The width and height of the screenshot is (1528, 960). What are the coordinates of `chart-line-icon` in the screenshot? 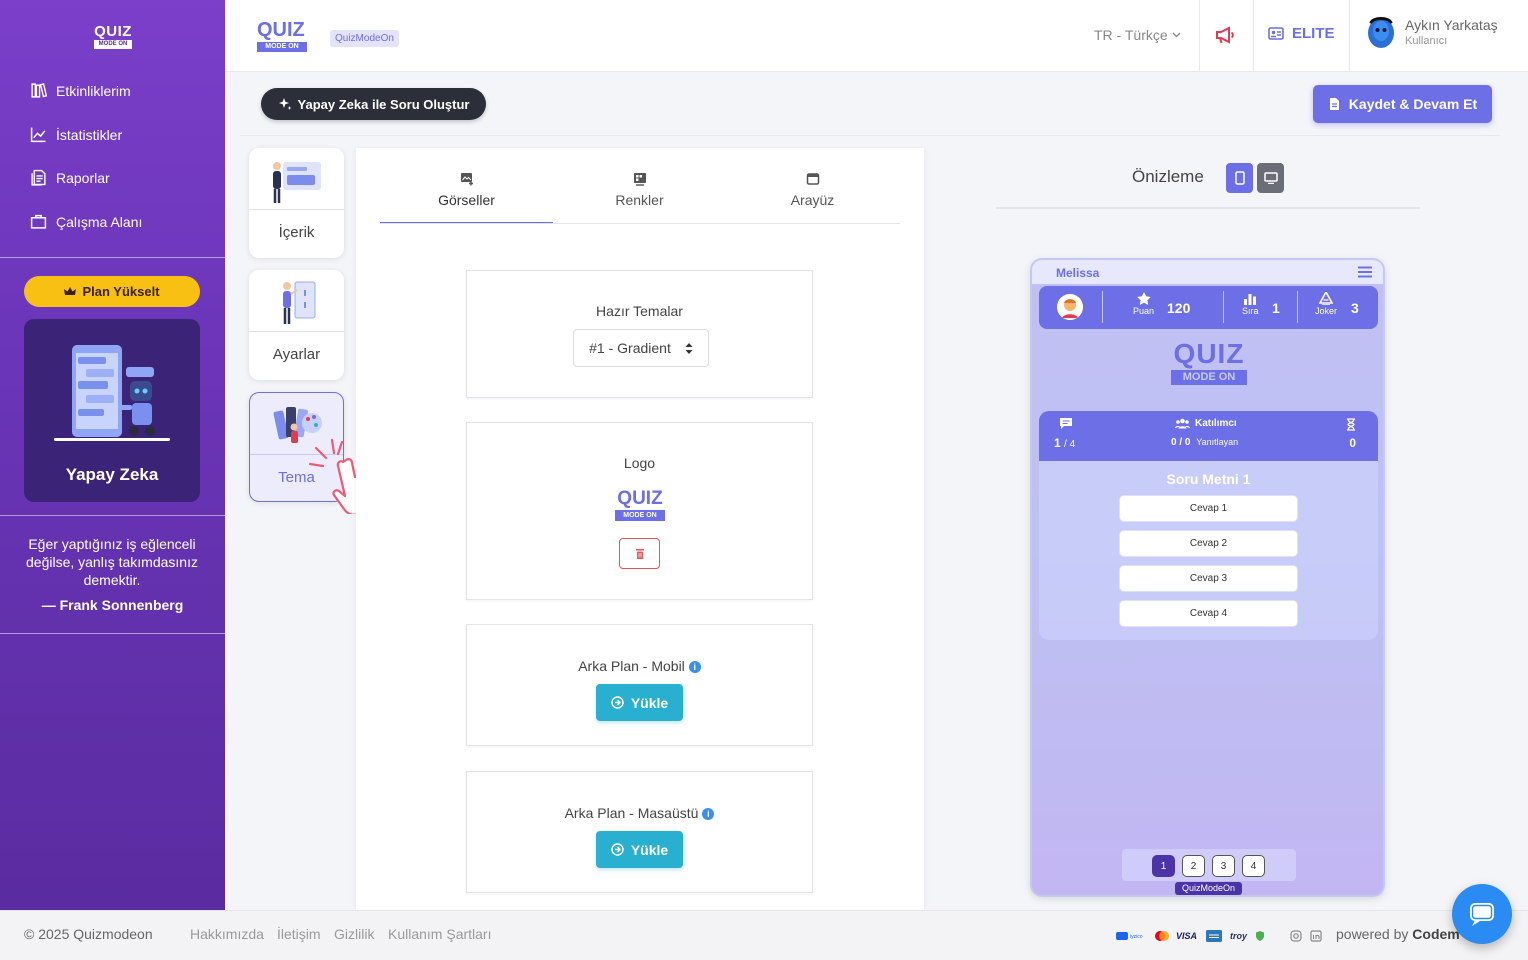 It's located at (38, 135).